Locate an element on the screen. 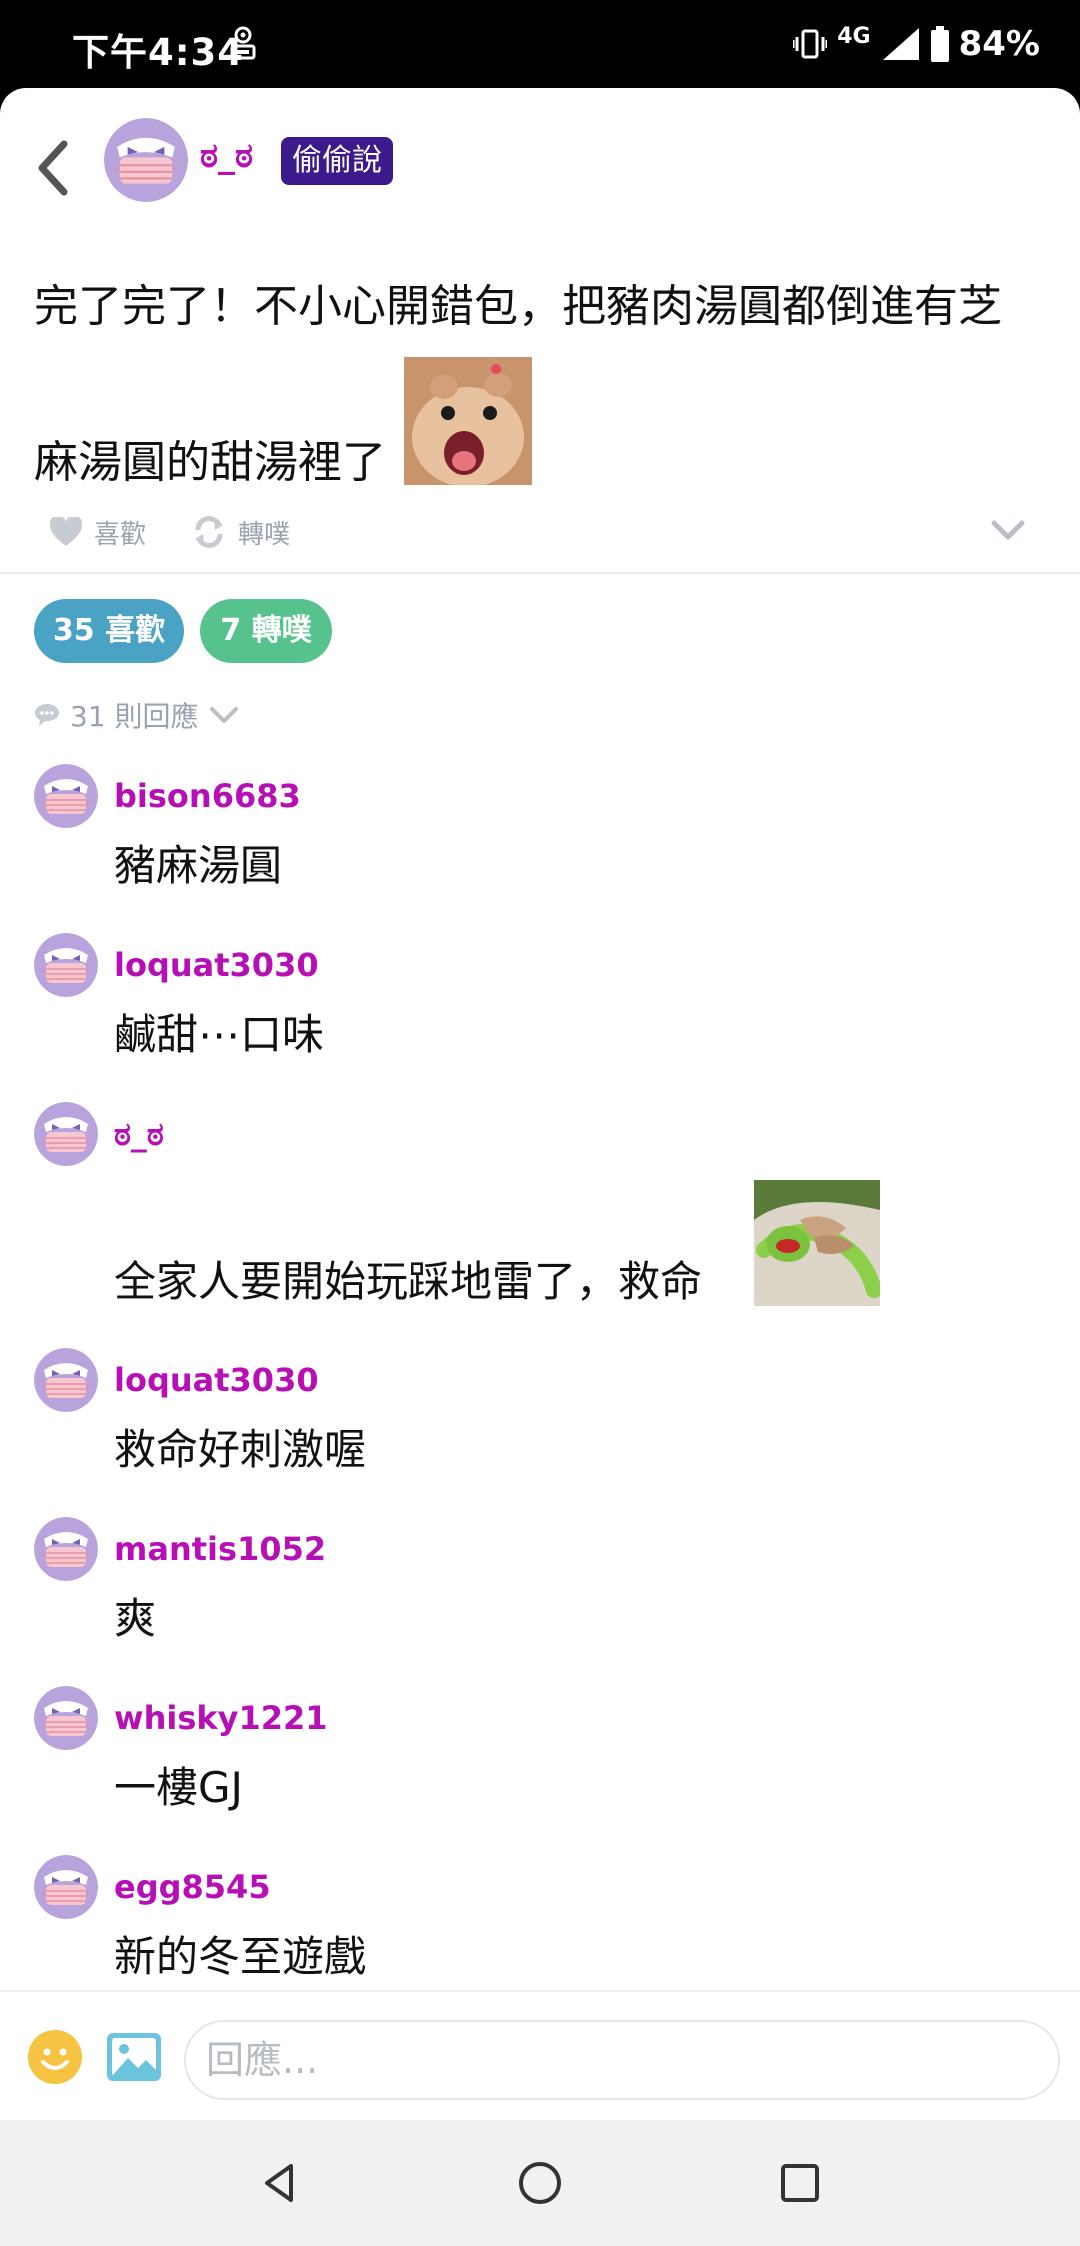 The image size is (1080, 2246). comment-username: whisky1221 is located at coordinates (221, 1718).